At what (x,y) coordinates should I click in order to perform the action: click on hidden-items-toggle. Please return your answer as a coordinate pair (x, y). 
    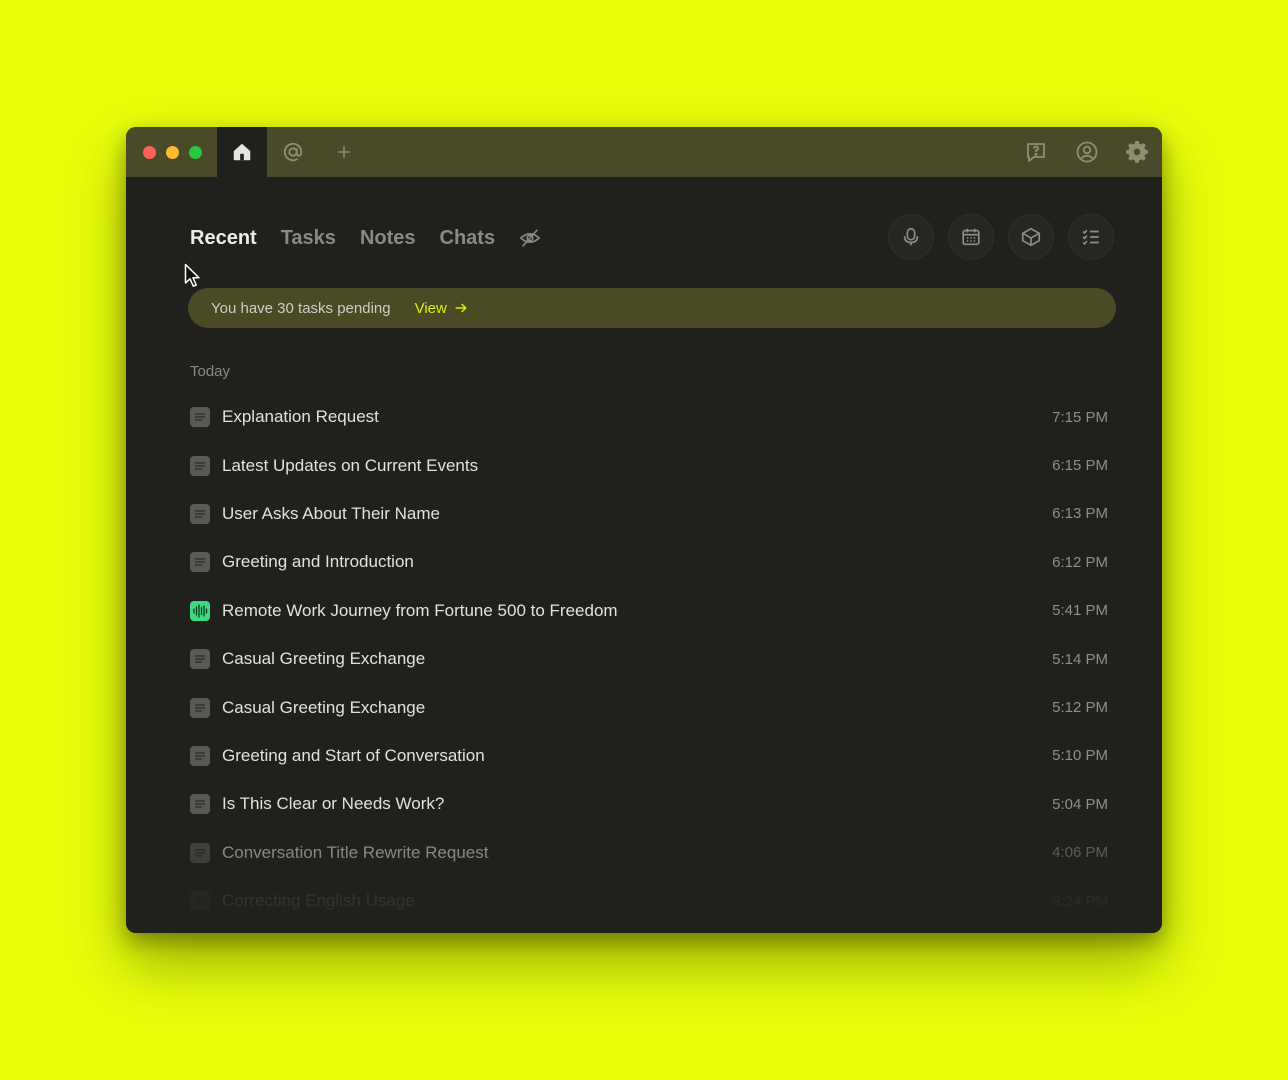
    Looking at the image, I should click on (530, 238).